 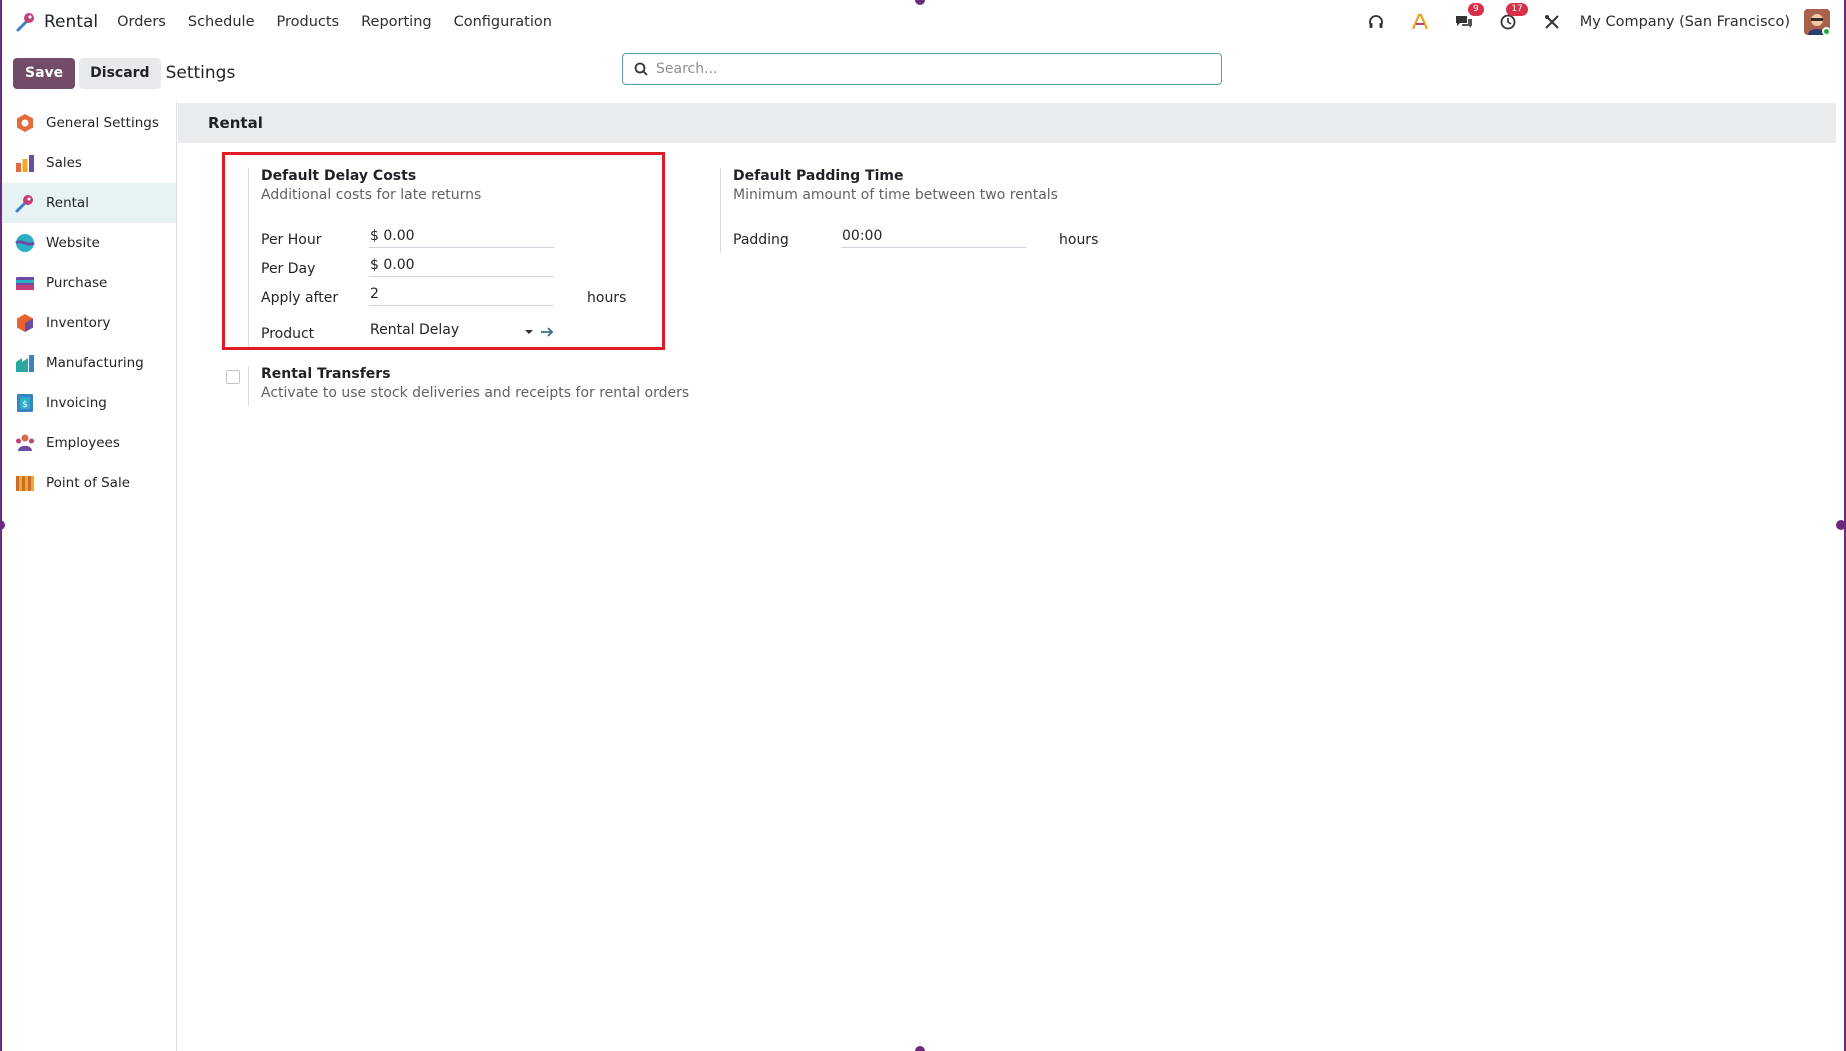 What do you see at coordinates (25, 283) in the screenshot?
I see `purchase-icon` at bounding box center [25, 283].